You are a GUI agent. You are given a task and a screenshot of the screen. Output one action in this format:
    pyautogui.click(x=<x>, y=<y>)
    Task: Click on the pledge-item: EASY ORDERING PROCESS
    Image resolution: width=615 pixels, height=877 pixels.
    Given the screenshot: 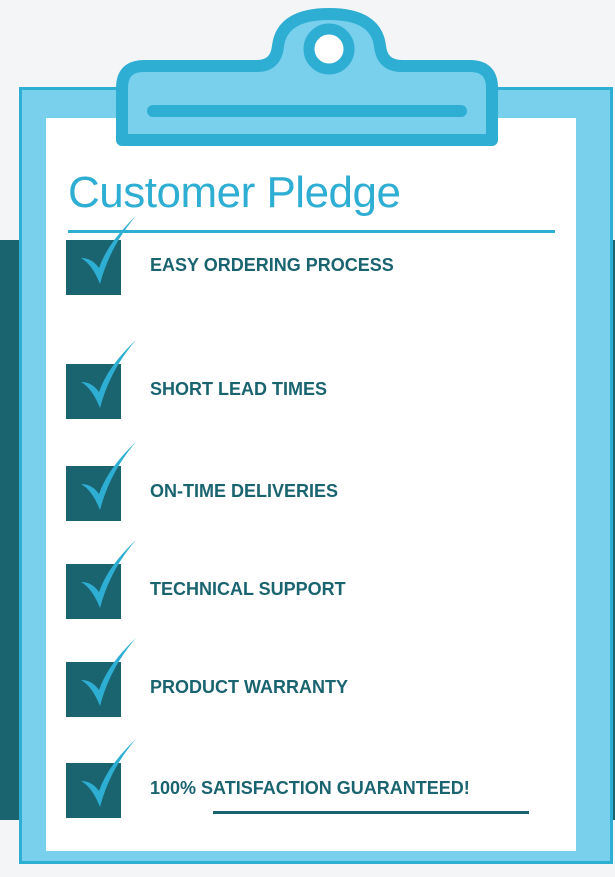 What is the action you would take?
    pyautogui.click(x=316, y=265)
    